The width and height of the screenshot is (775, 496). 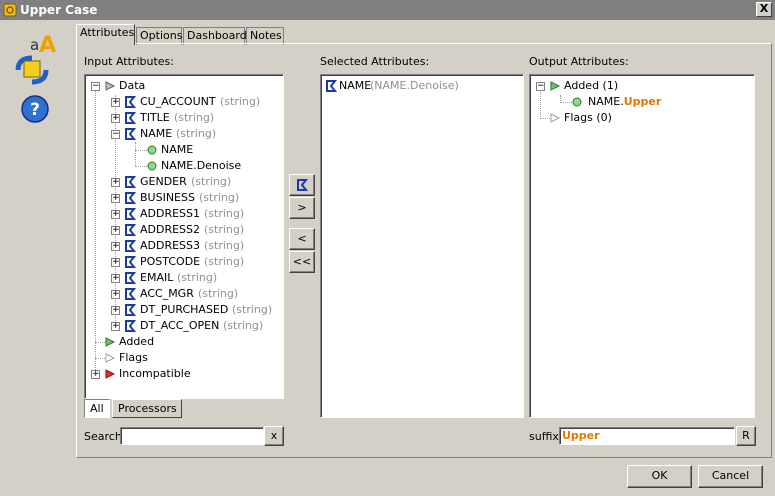 I want to click on tree-node-attribute: + ACC_MGR (string), so click(x=184, y=294).